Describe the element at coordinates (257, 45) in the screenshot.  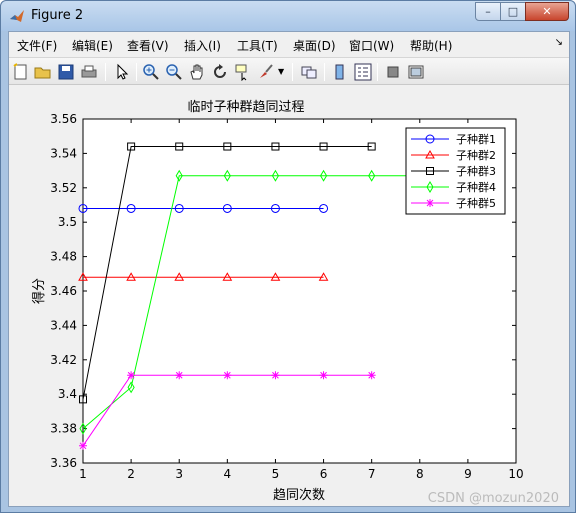
I see `menu-tools: 工具(T)` at that location.